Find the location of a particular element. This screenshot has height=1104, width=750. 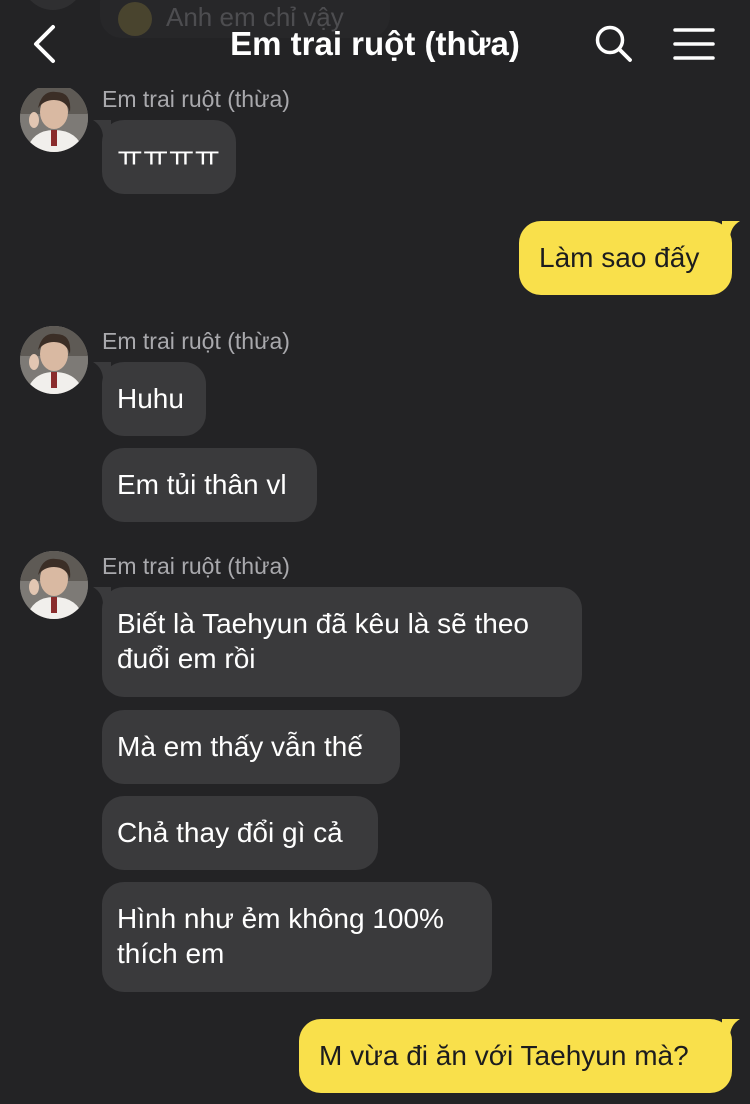

back-button is located at coordinates (44, 44).